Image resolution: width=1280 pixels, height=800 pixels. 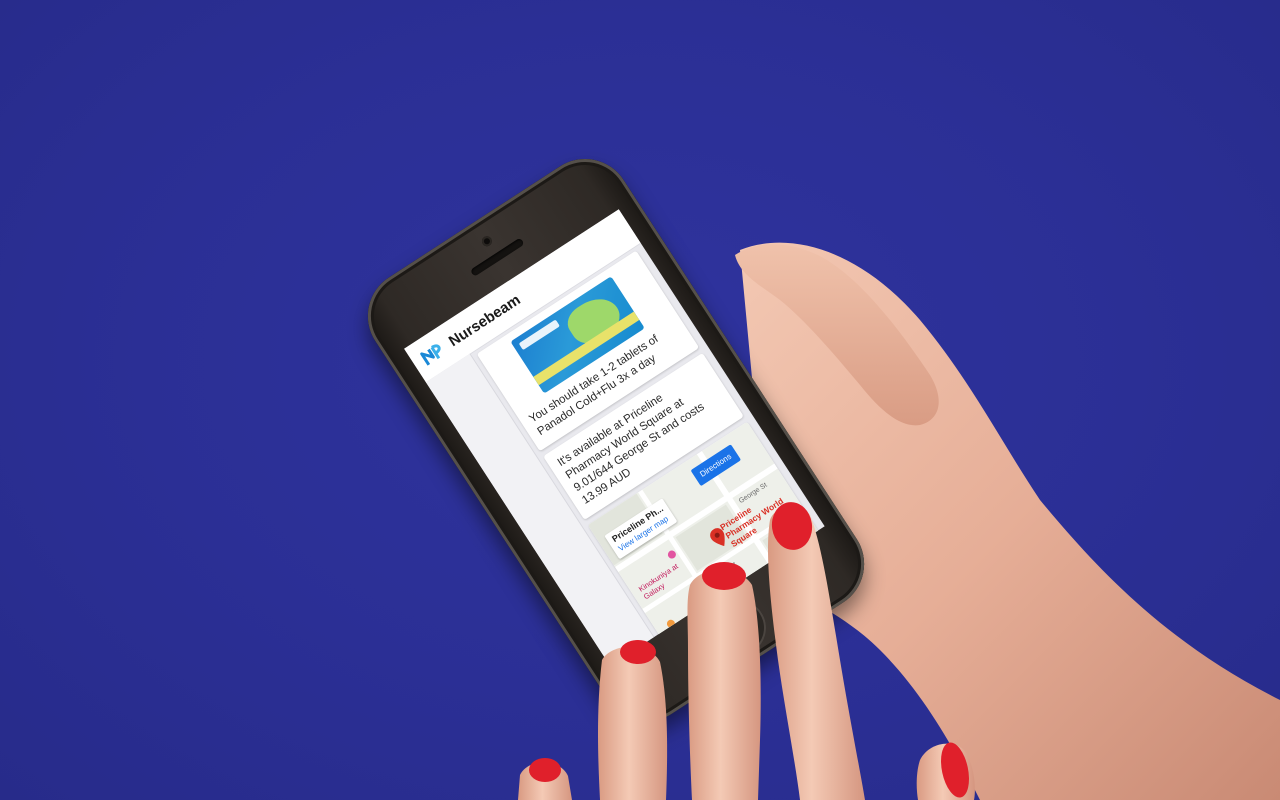 I want to click on middle-finger, so click(x=724, y=685).